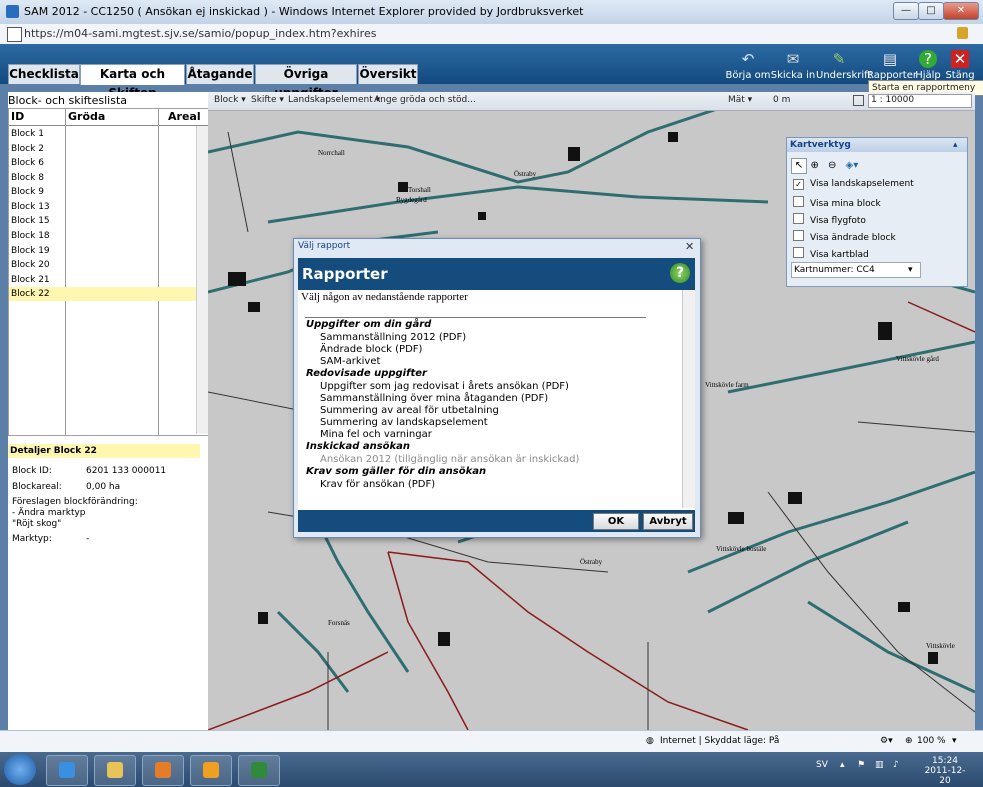 The width and height of the screenshot is (983, 787). What do you see at coordinates (793, 59) in the screenshot?
I see `send-icon: ✉` at bounding box center [793, 59].